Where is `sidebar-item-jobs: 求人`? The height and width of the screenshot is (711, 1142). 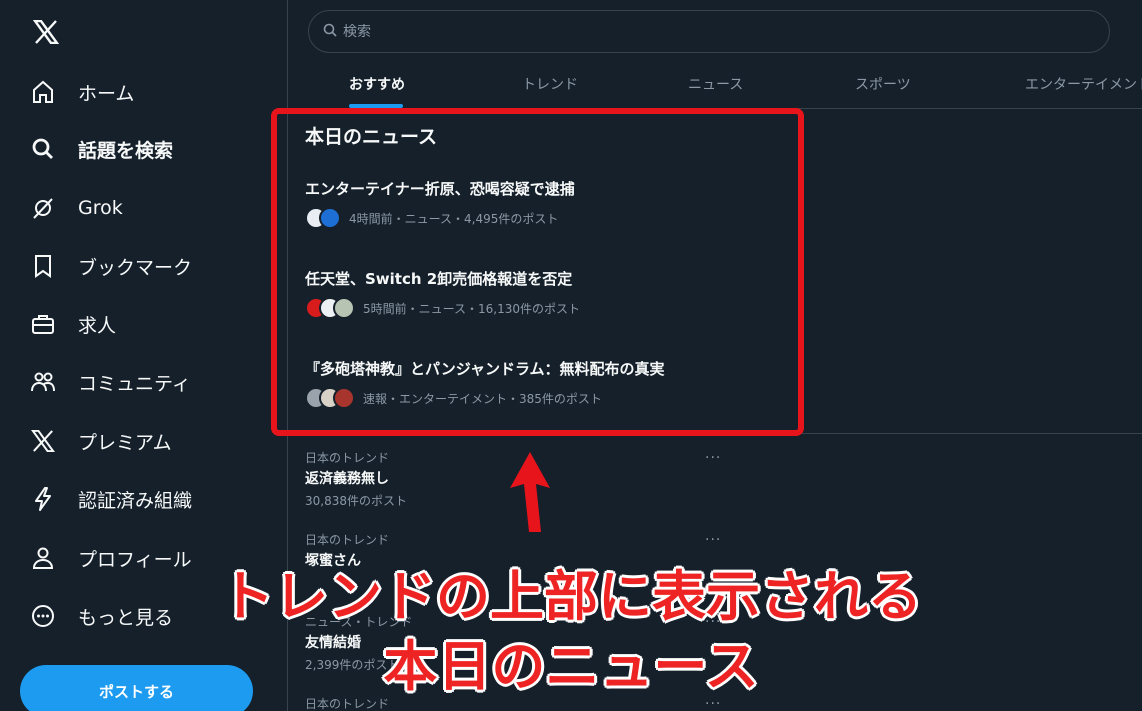
sidebar-item-jobs: 求人 is located at coordinates (148, 324).